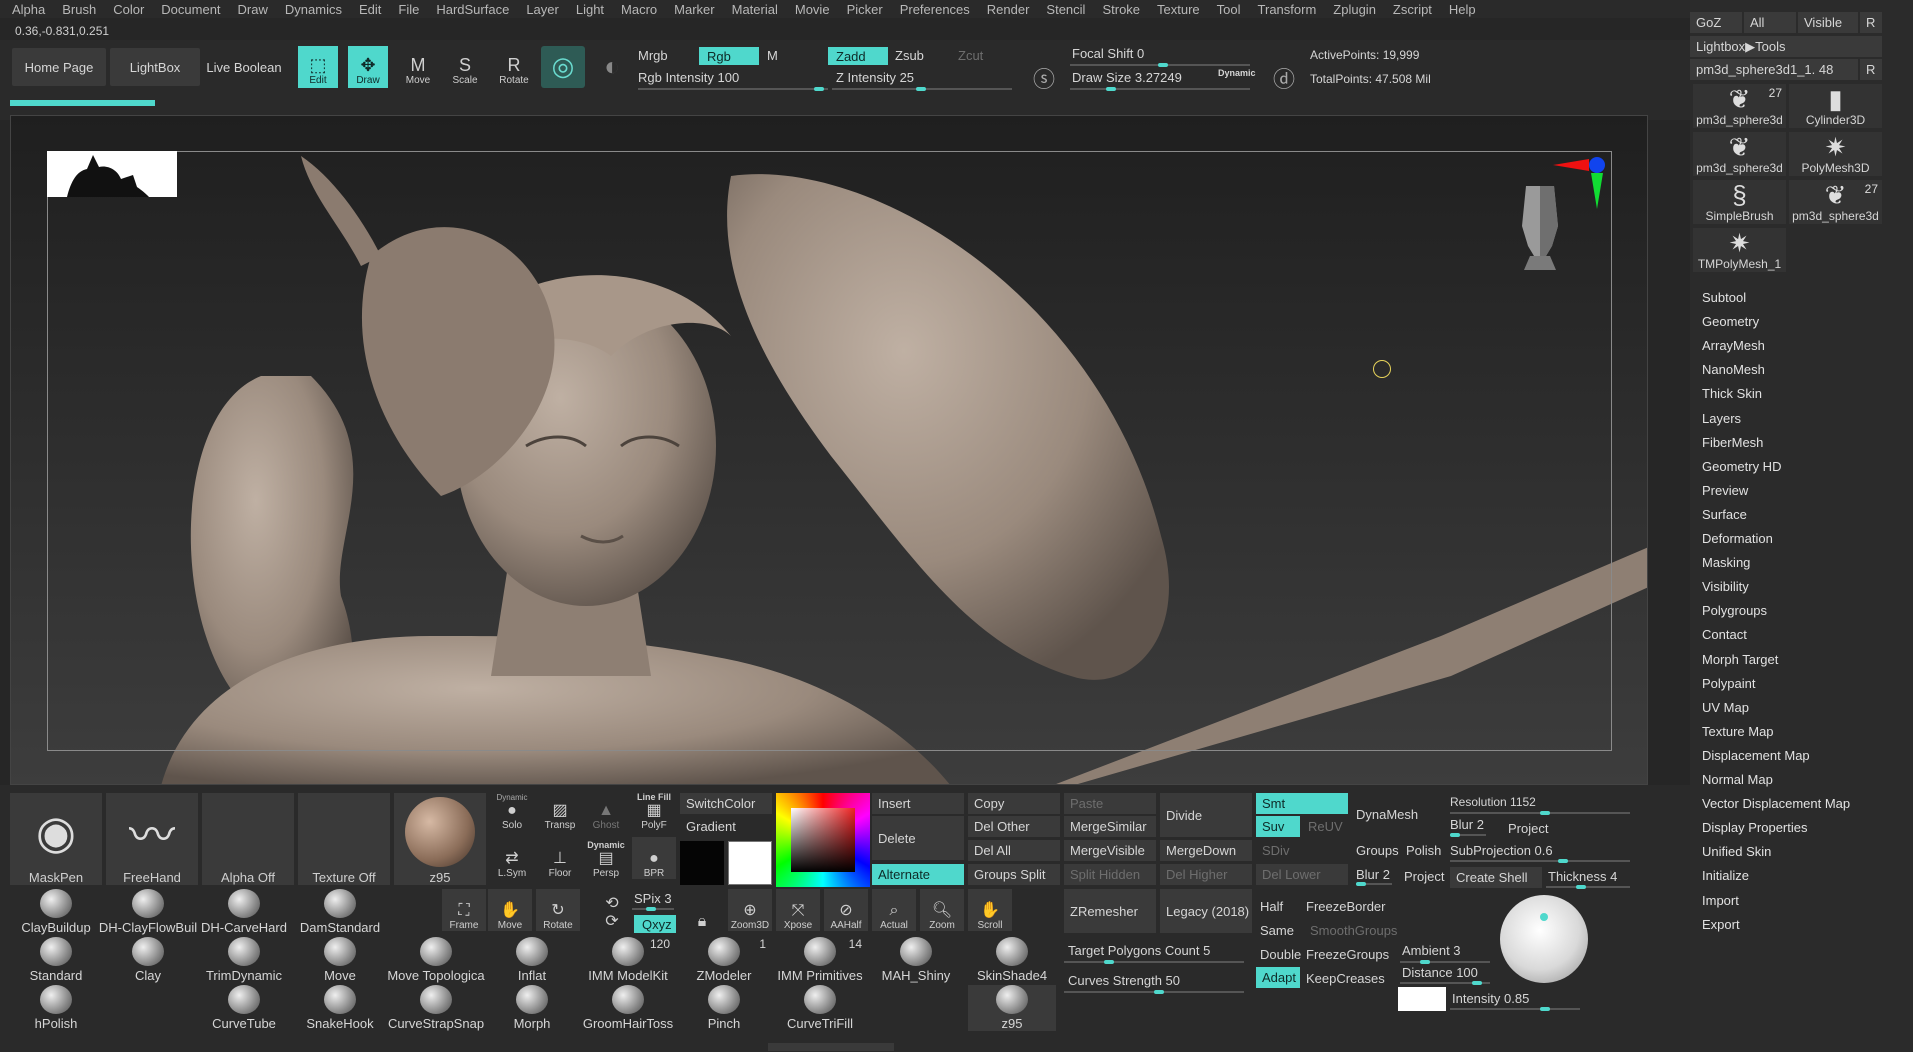 This screenshot has width=1913, height=1052. What do you see at coordinates (820, 1008) in the screenshot?
I see `brush-curvetrifill: CurveTriFill` at bounding box center [820, 1008].